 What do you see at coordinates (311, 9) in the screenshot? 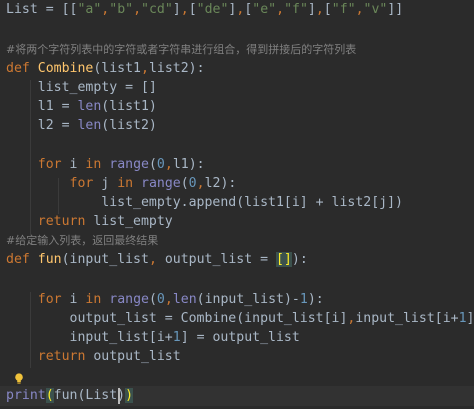
I see `code-token: ]` at bounding box center [311, 9].